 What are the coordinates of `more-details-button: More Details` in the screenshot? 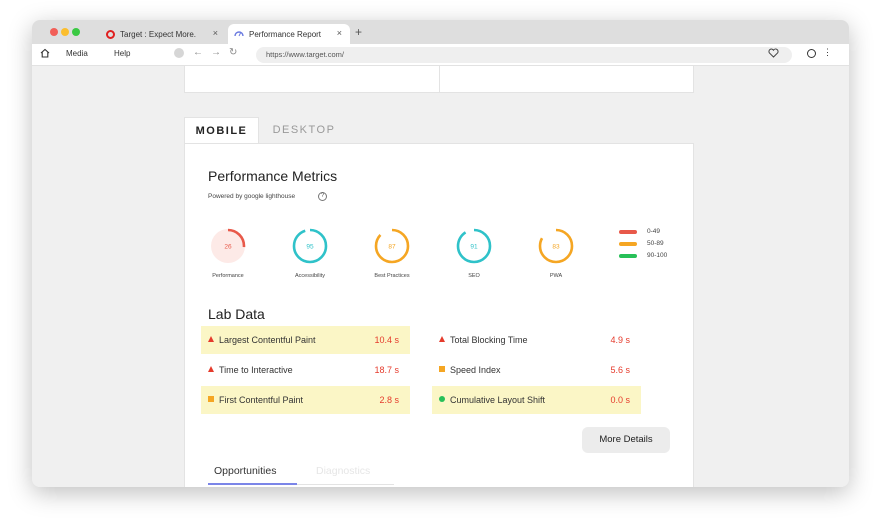 It's located at (626, 440).